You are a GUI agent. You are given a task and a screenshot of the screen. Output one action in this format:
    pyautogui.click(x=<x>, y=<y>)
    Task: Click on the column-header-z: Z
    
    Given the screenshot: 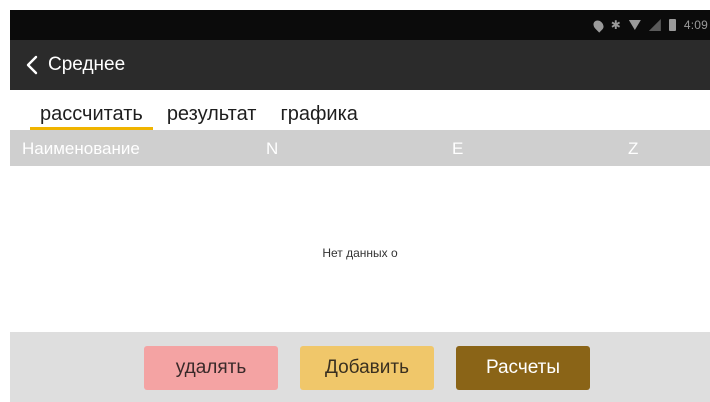 What is the action you would take?
    pyautogui.click(x=633, y=148)
    